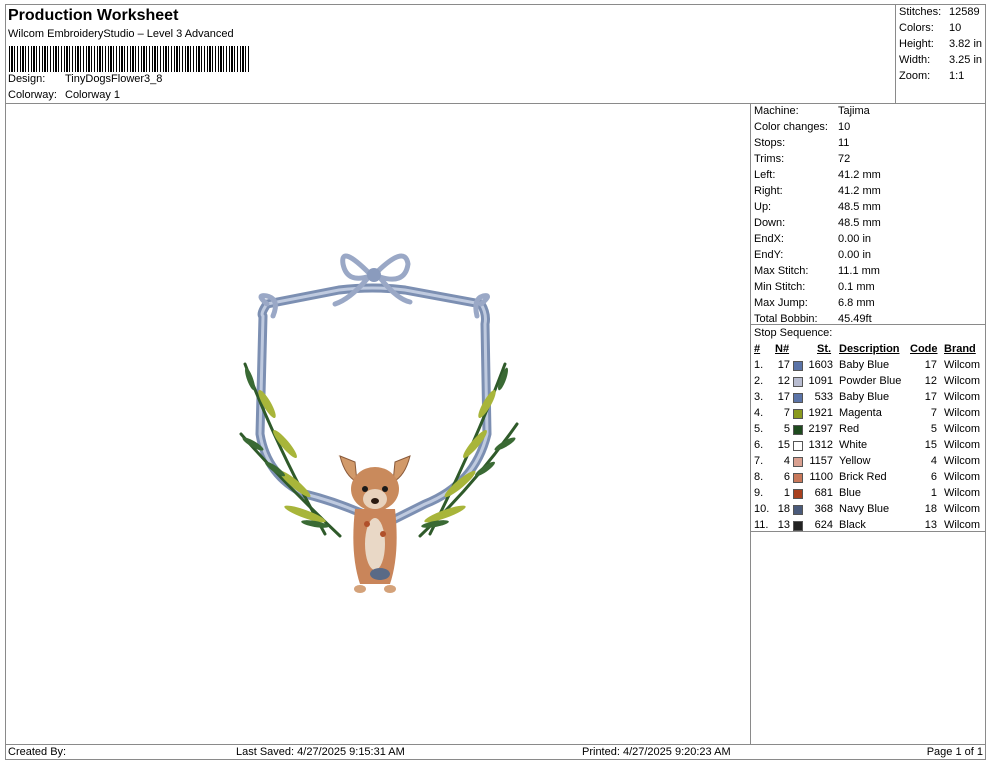 This screenshot has height=762, width=990. I want to click on table-row: 5. 5 2197 Red 5 Wilcom, so click(868, 431).